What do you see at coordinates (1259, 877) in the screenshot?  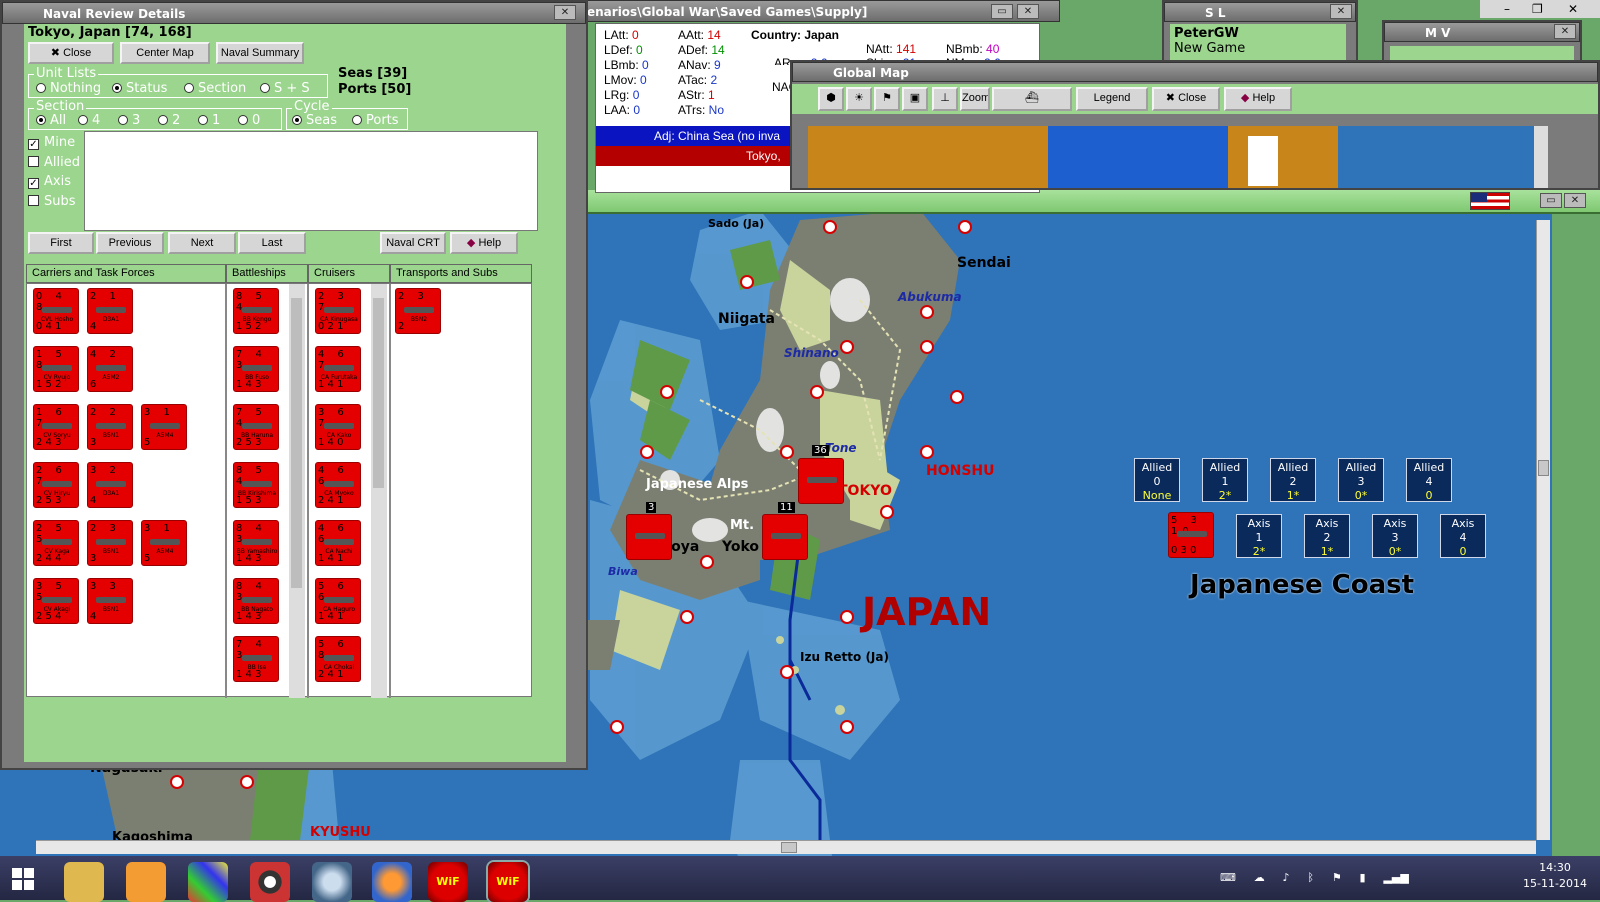 I see `network-icon: ☁` at bounding box center [1259, 877].